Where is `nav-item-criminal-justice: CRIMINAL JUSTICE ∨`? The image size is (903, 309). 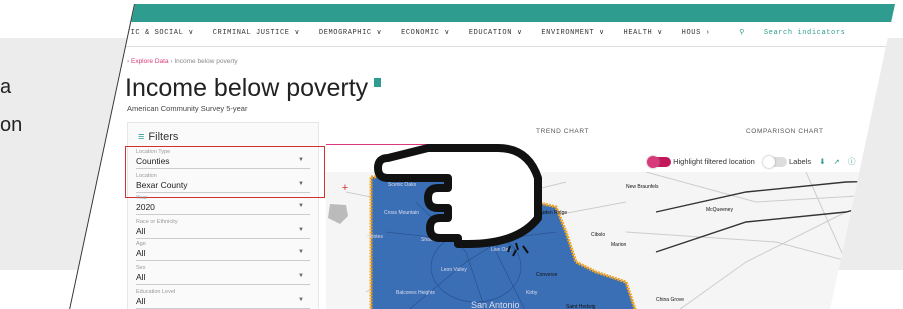
nav-item-criminal-justice: CRIMINAL JUSTICE ∨ is located at coordinates (256, 32).